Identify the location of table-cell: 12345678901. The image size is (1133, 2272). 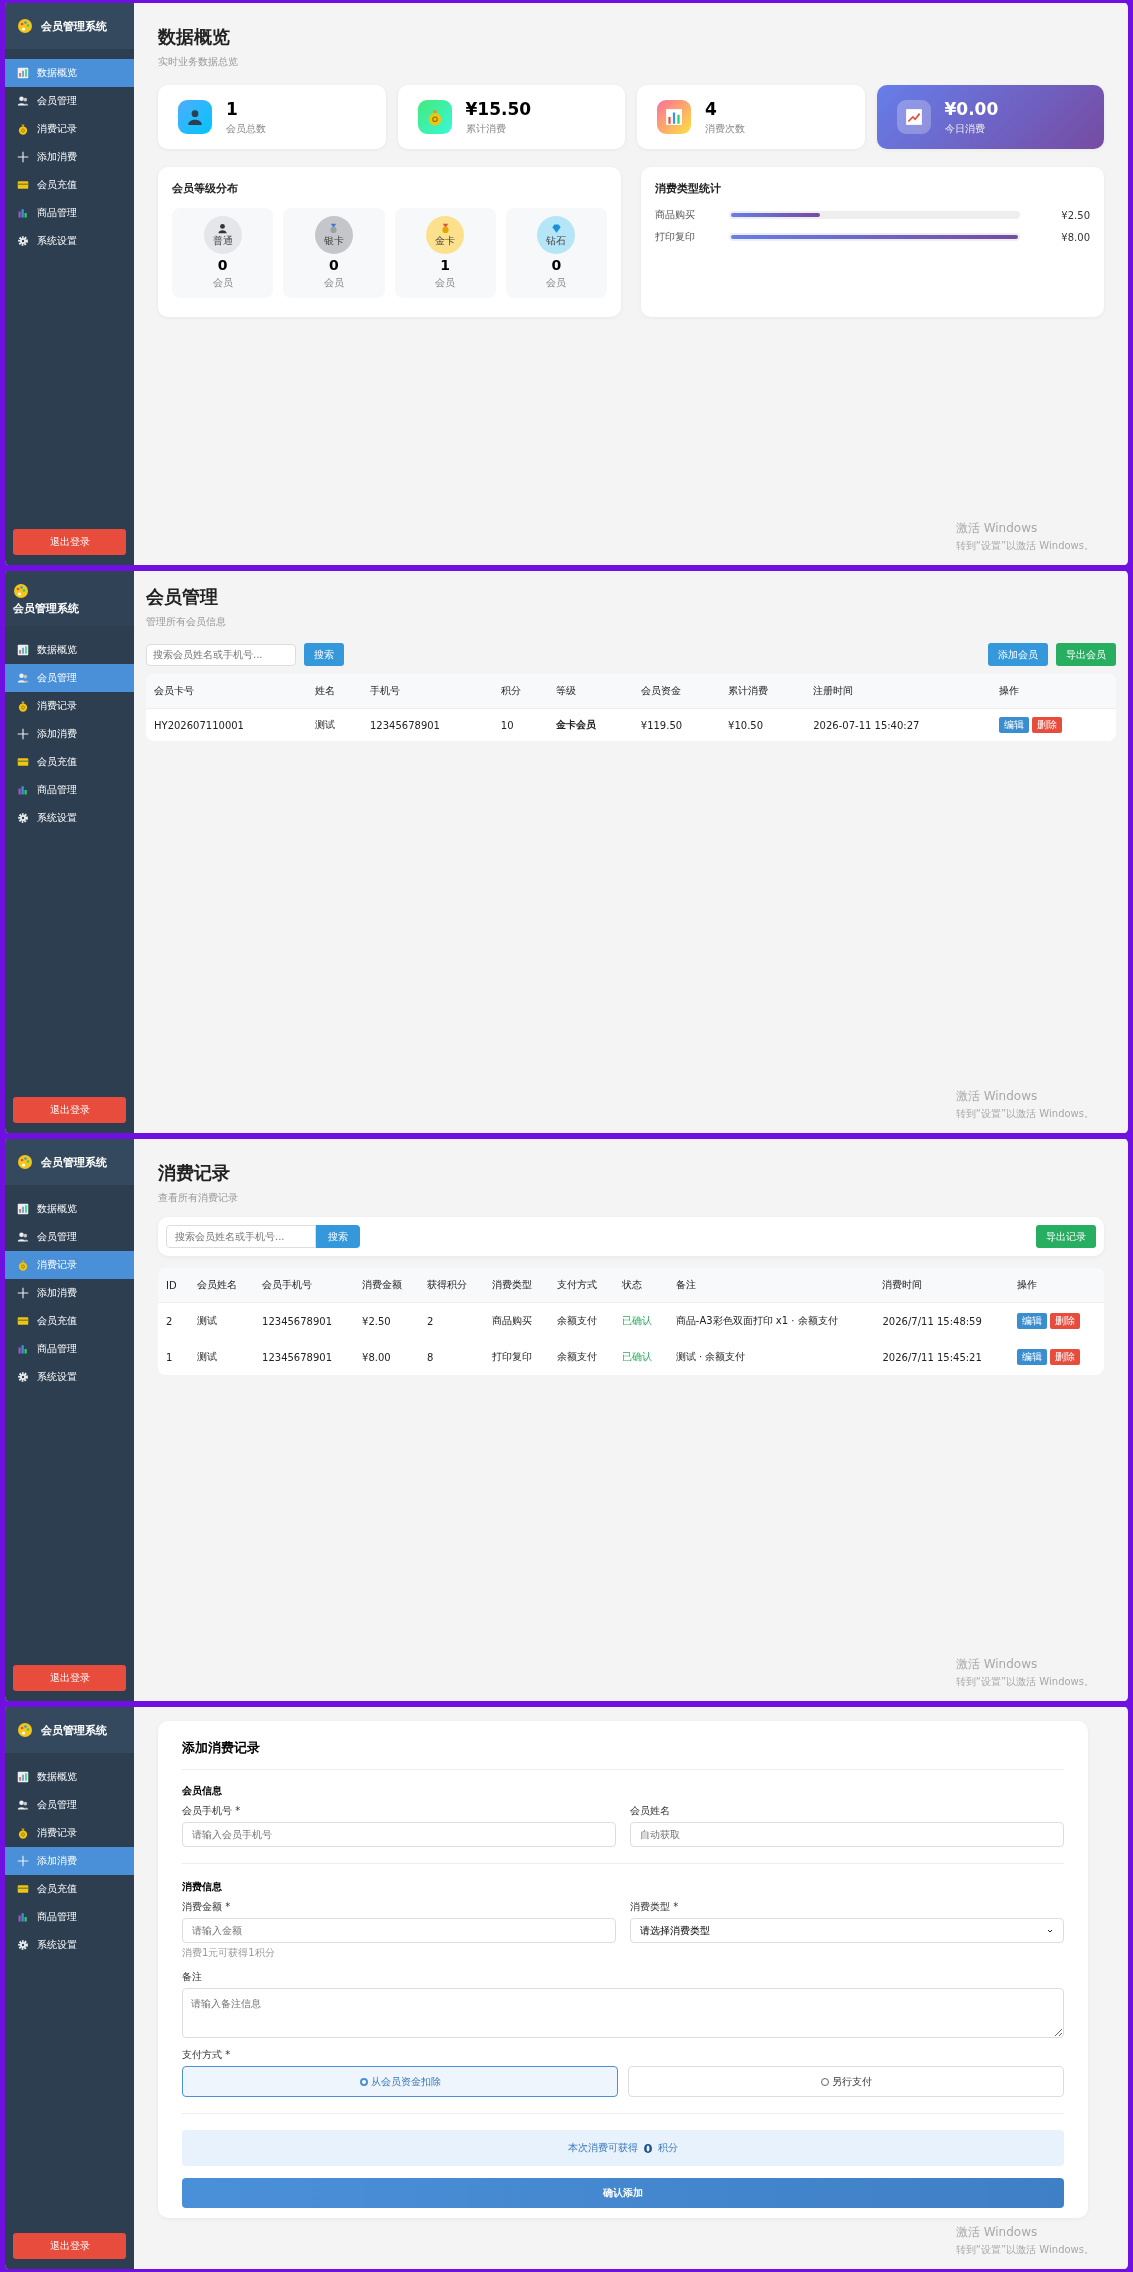
(427, 724).